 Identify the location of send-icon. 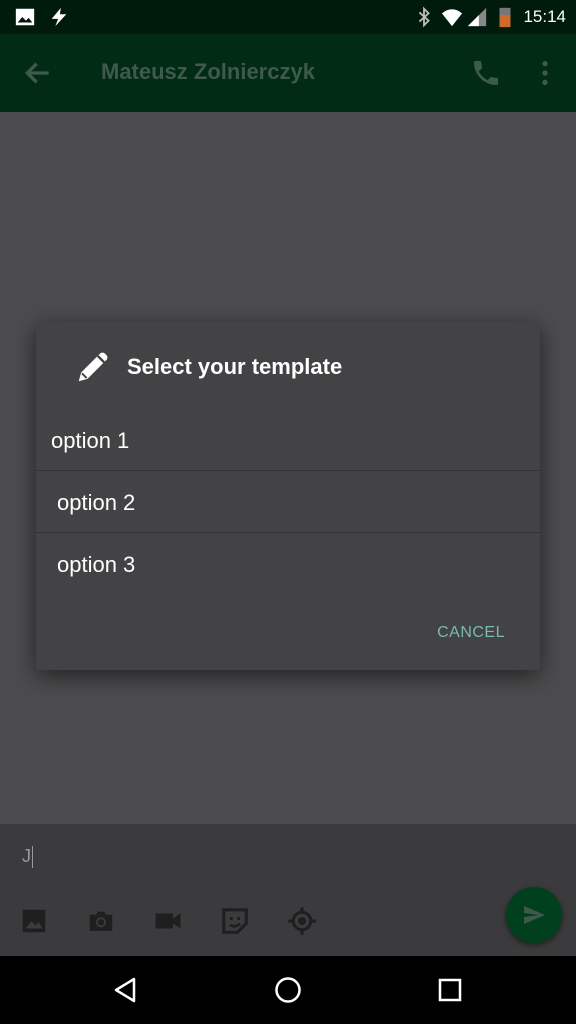
(534, 915).